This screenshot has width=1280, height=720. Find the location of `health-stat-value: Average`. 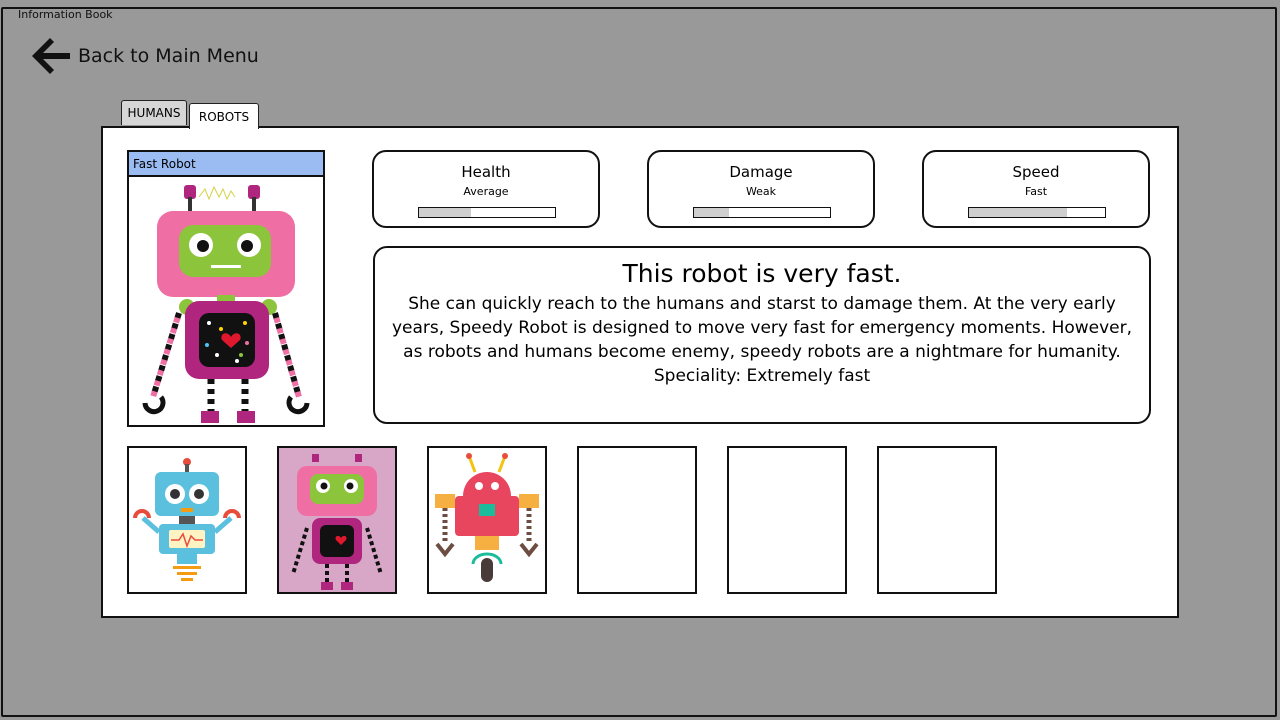

health-stat-value: Average is located at coordinates (486, 191).